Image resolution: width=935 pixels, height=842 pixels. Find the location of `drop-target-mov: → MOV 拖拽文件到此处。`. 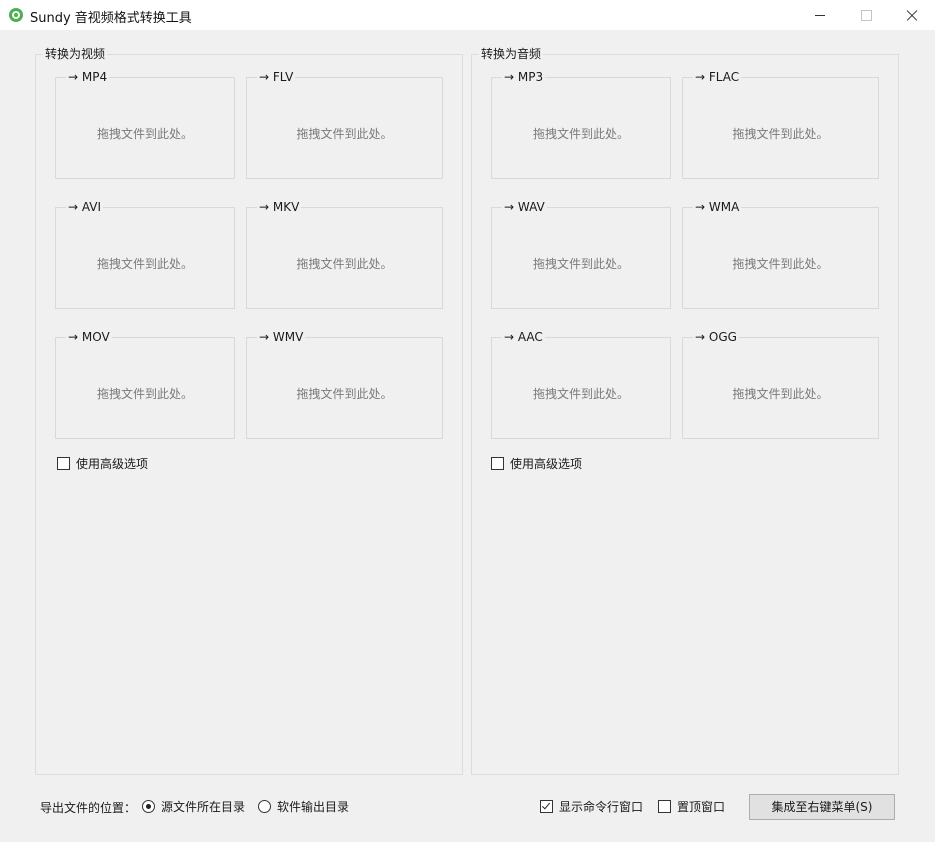

drop-target-mov: → MOV 拖拽文件到此处。 is located at coordinates (145, 384).